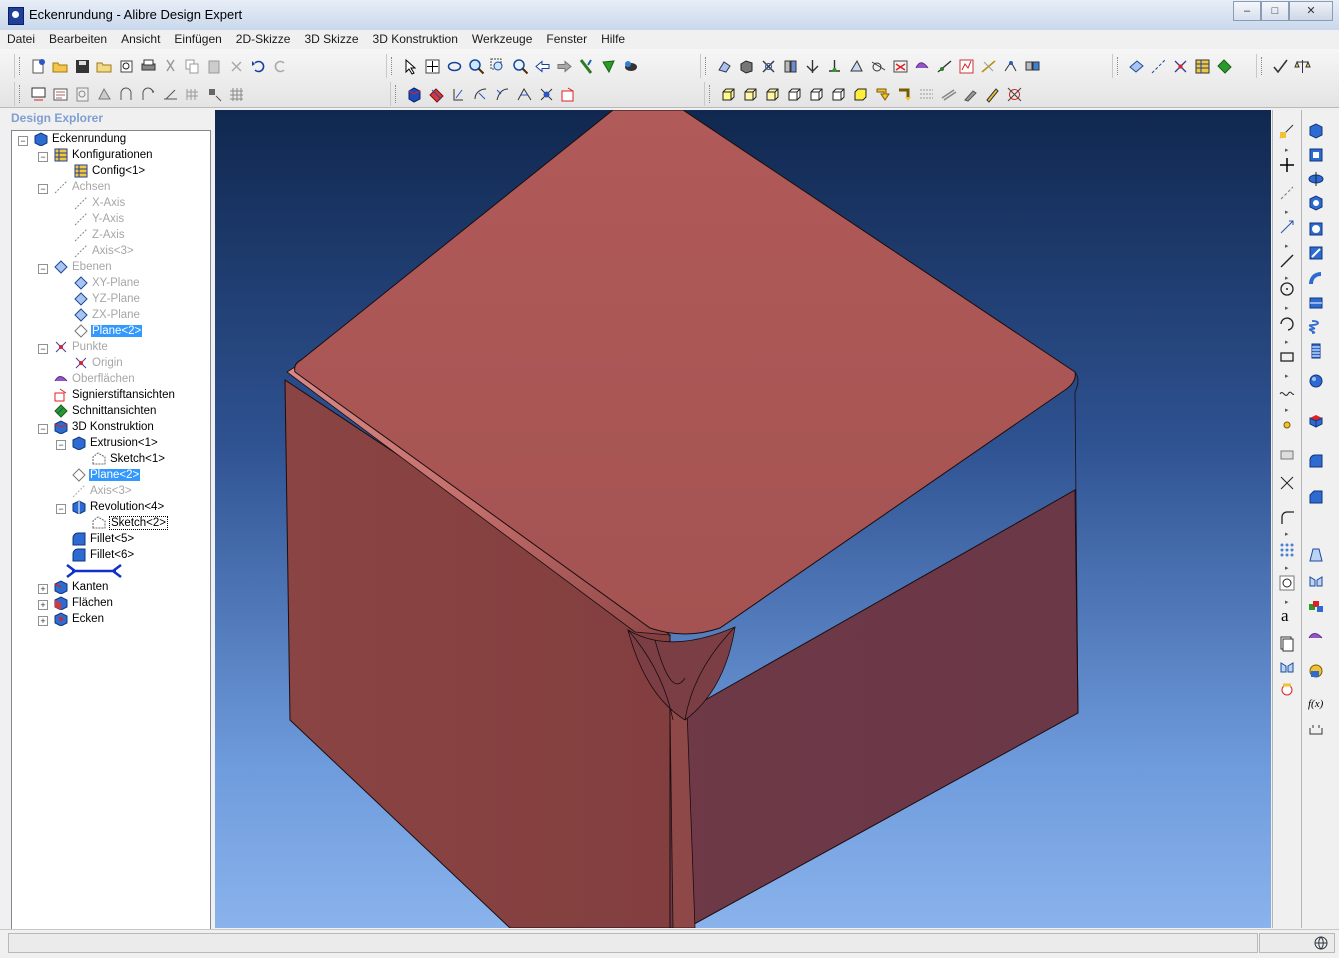 The image size is (1339, 958). Describe the element at coordinates (38, 94) in the screenshot. I see `dimension-icon` at that location.